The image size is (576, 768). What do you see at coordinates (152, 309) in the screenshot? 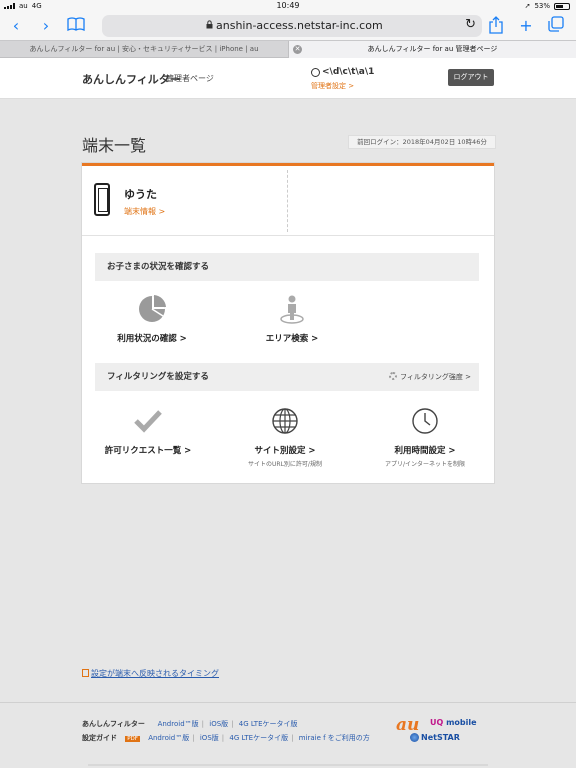
I see `pie-chart-icon` at bounding box center [152, 309].